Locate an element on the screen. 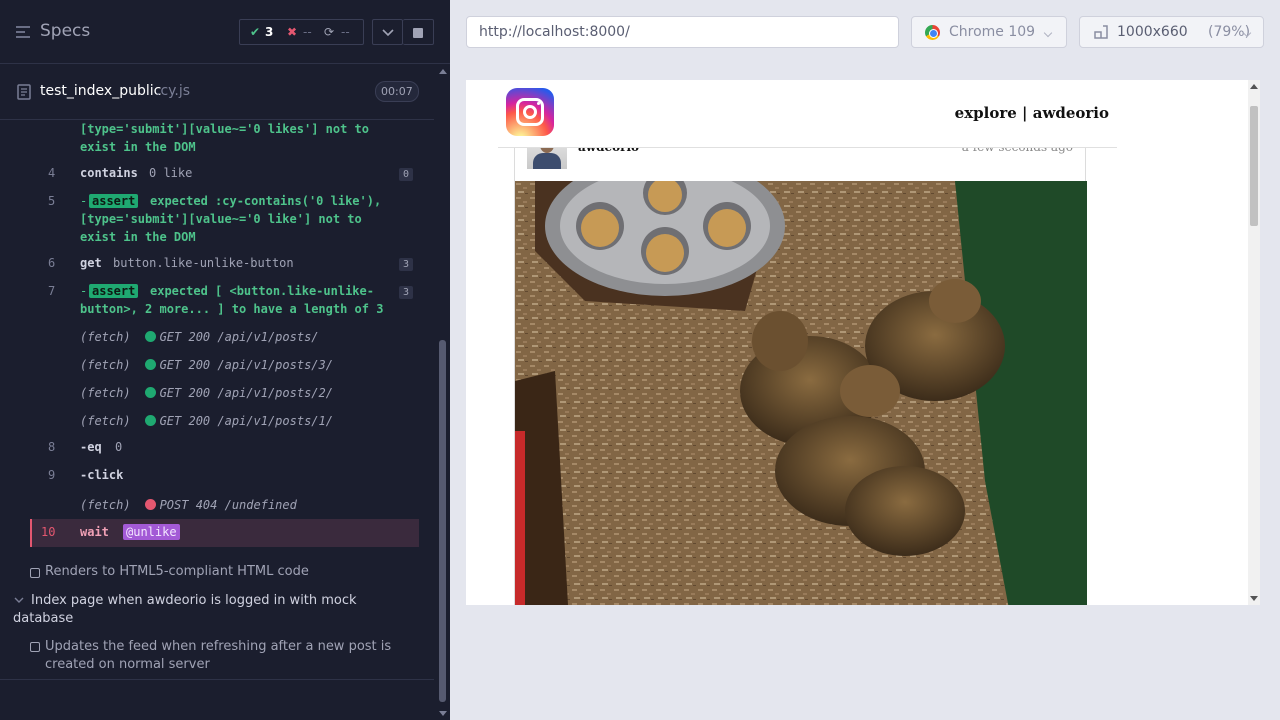 This screenshot has width=1280, height=720. command-message: 0 is located at coordinates (119, 447).